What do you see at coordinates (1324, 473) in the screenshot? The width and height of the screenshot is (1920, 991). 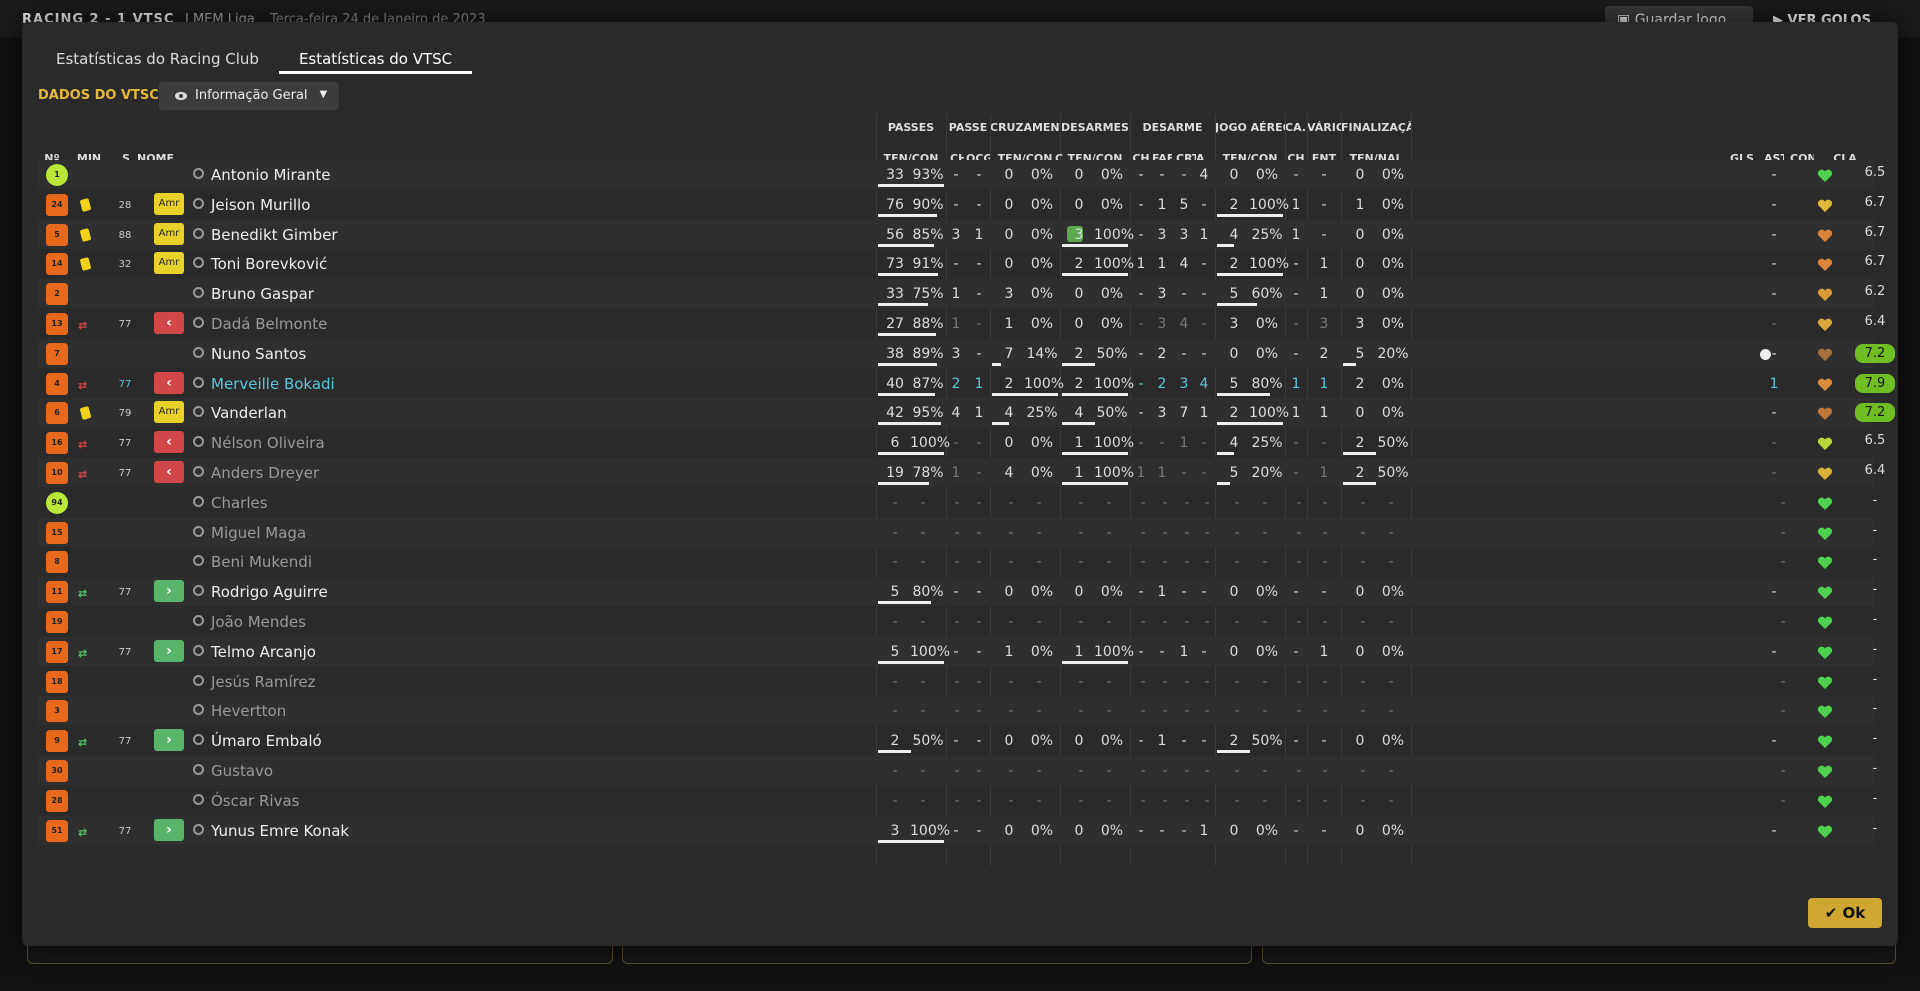 I see `fouls: 1` at bounding box center [1324, 473].